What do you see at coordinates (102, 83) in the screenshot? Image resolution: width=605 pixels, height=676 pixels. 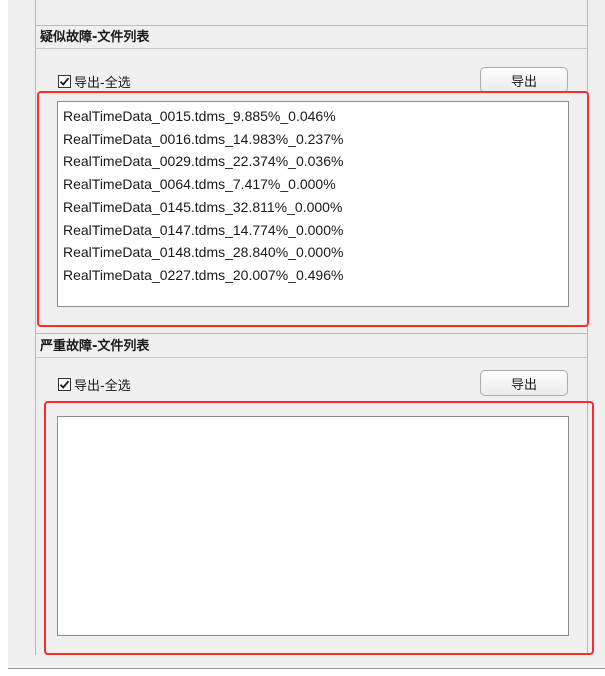 I see `panel1-select-all-label: 导出-全选` at bounding box center [102, 83].